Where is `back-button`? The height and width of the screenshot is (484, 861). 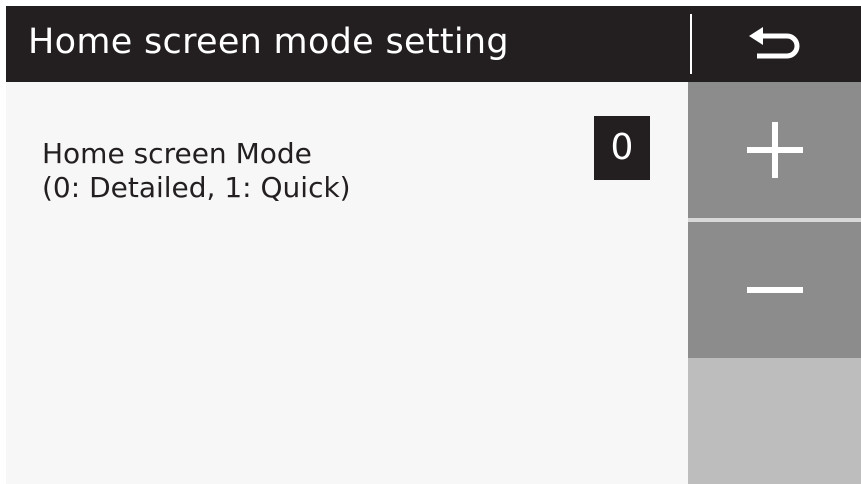
back-button is located at coordinates (776, 44).